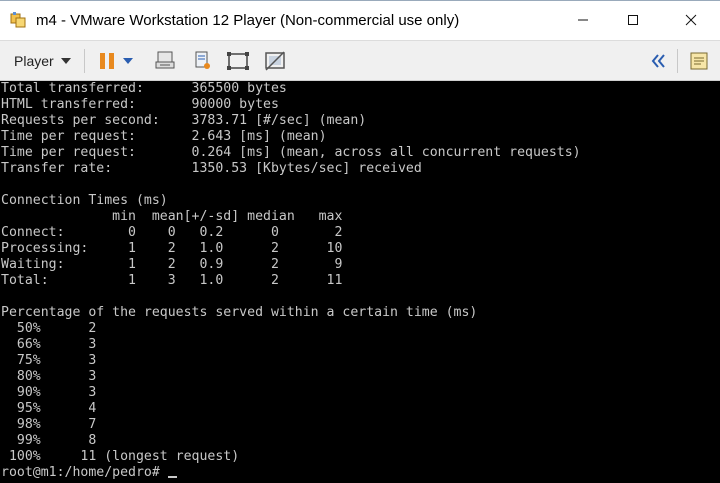  I want to click on maximize-button, so click(633, 20).